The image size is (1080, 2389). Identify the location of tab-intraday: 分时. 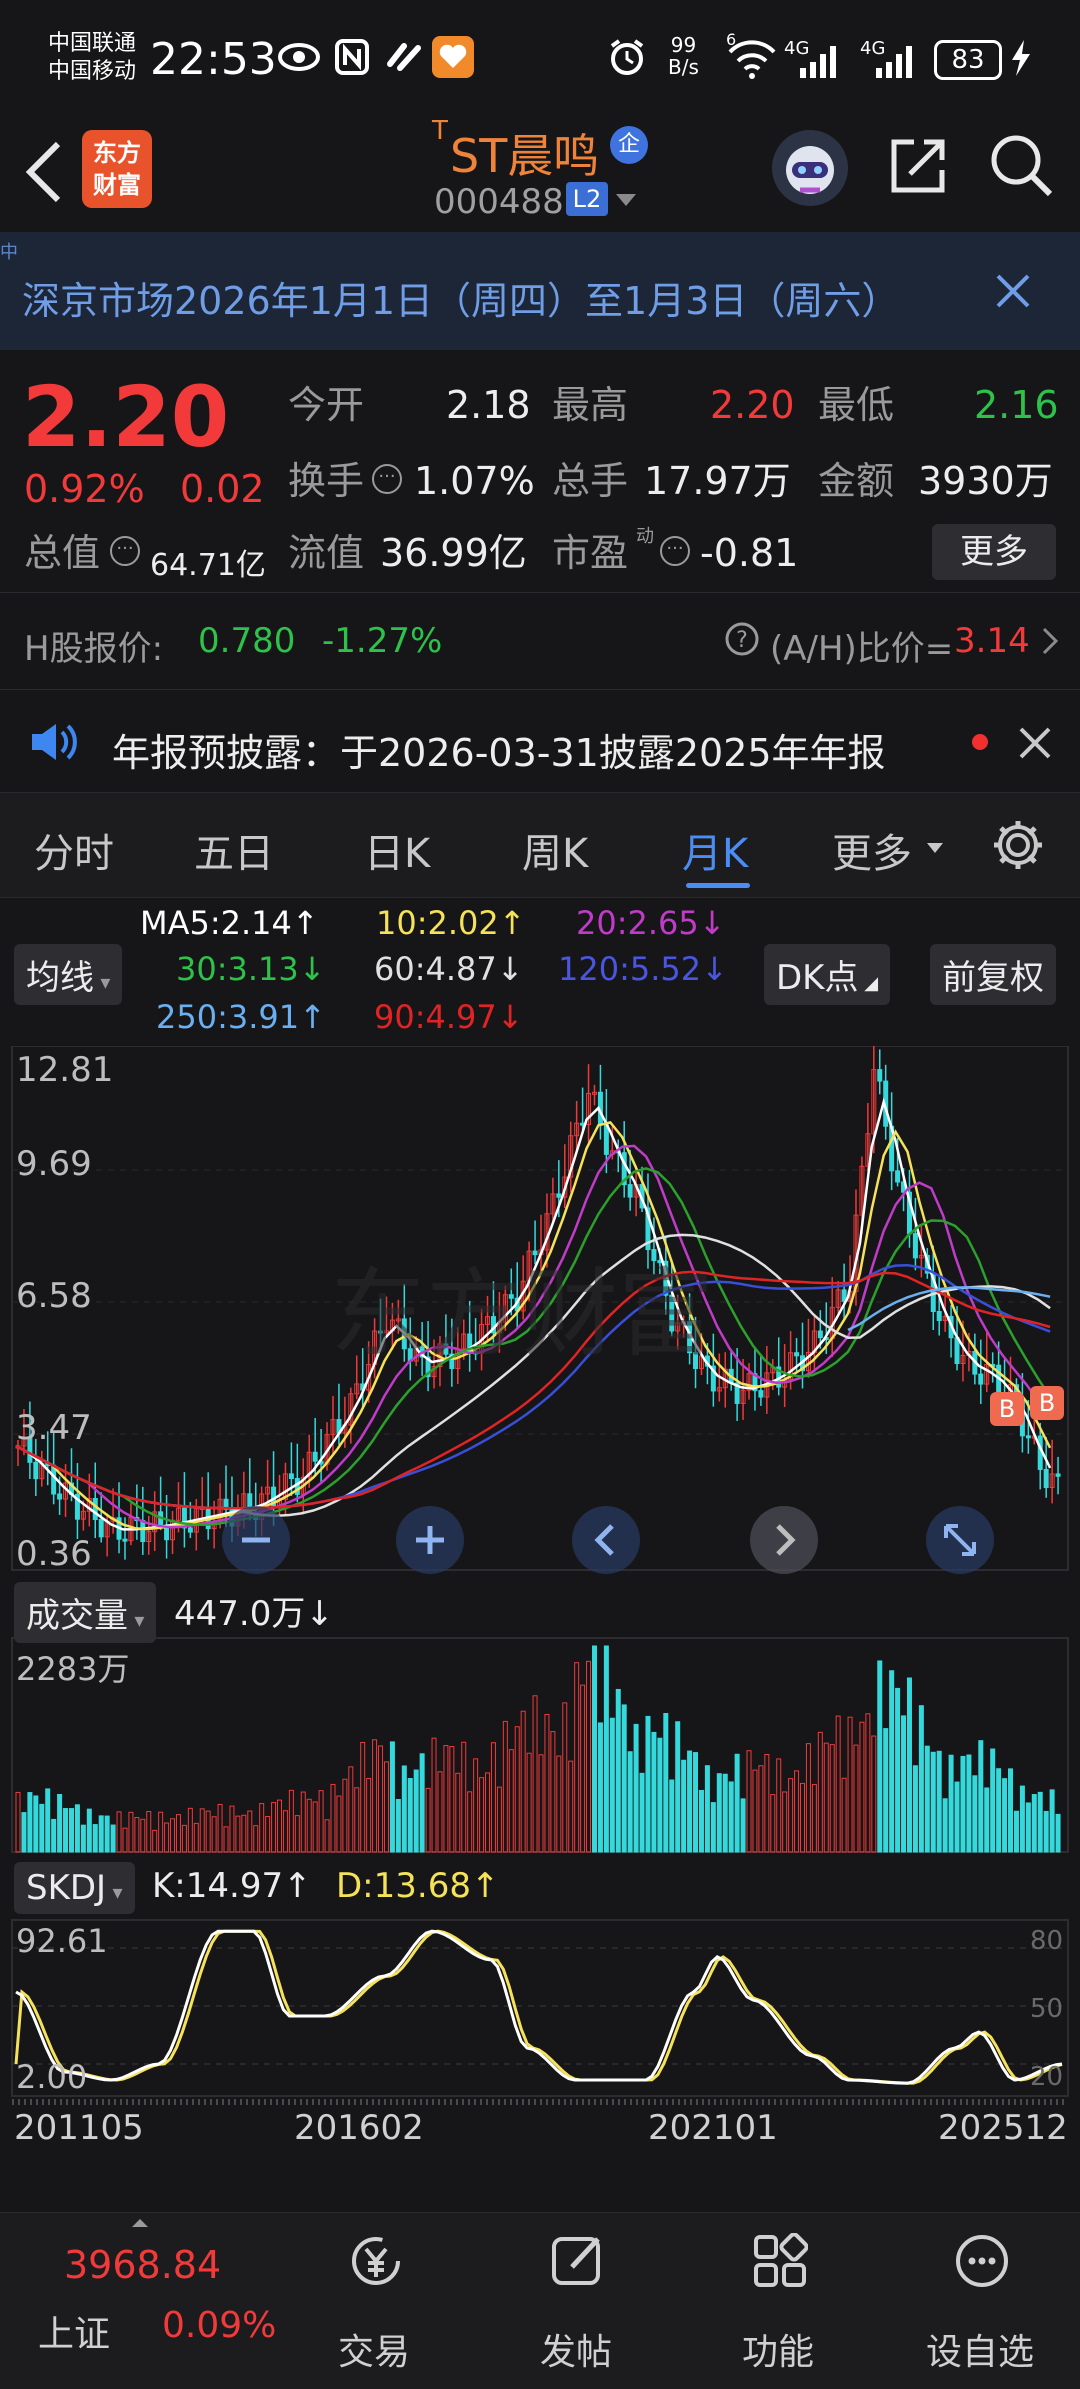
(74, 850).